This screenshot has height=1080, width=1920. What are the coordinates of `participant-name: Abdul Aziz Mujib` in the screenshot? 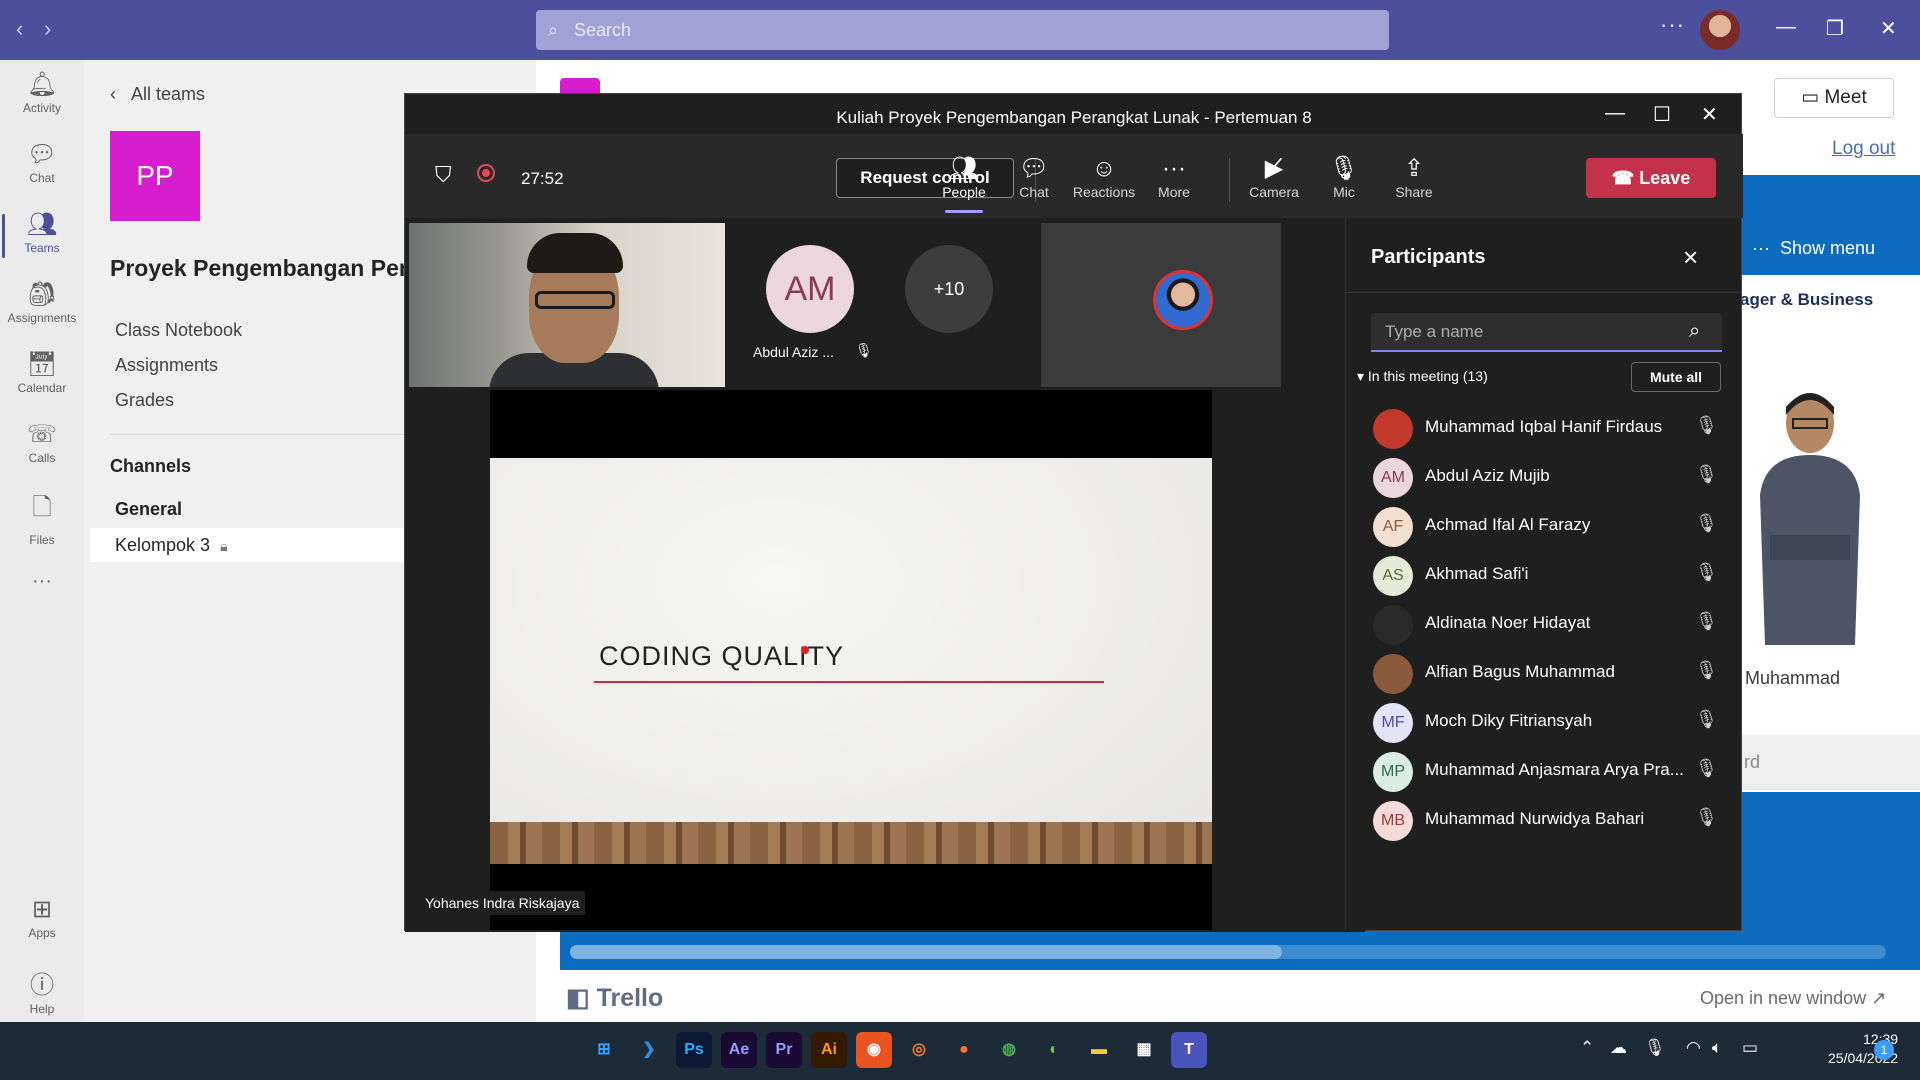 It's located at (1487, 475).